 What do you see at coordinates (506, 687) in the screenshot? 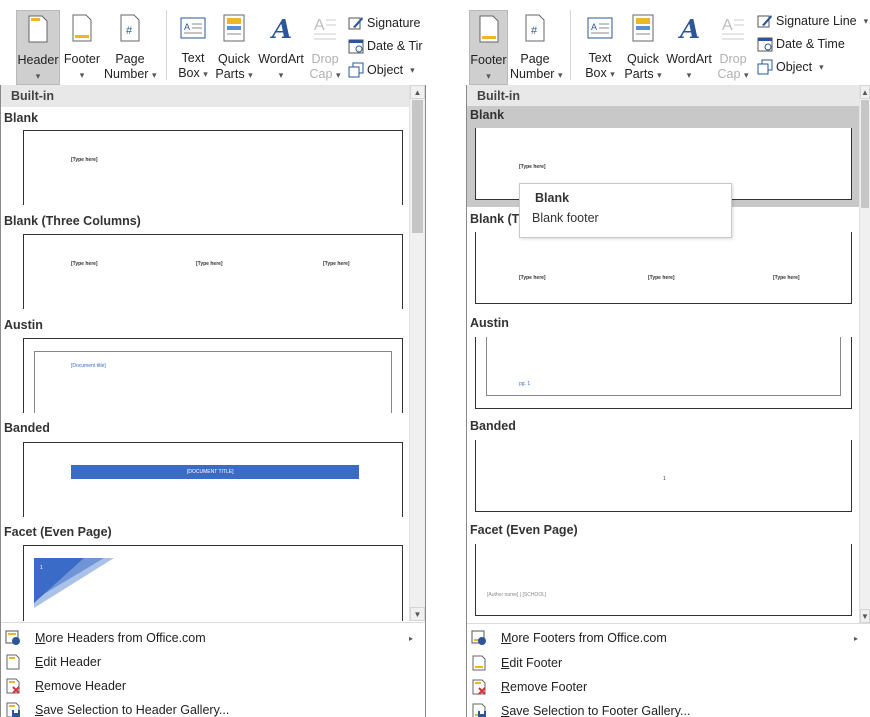
I see `menu-accel-key: R` at bounding box center [506, 687].